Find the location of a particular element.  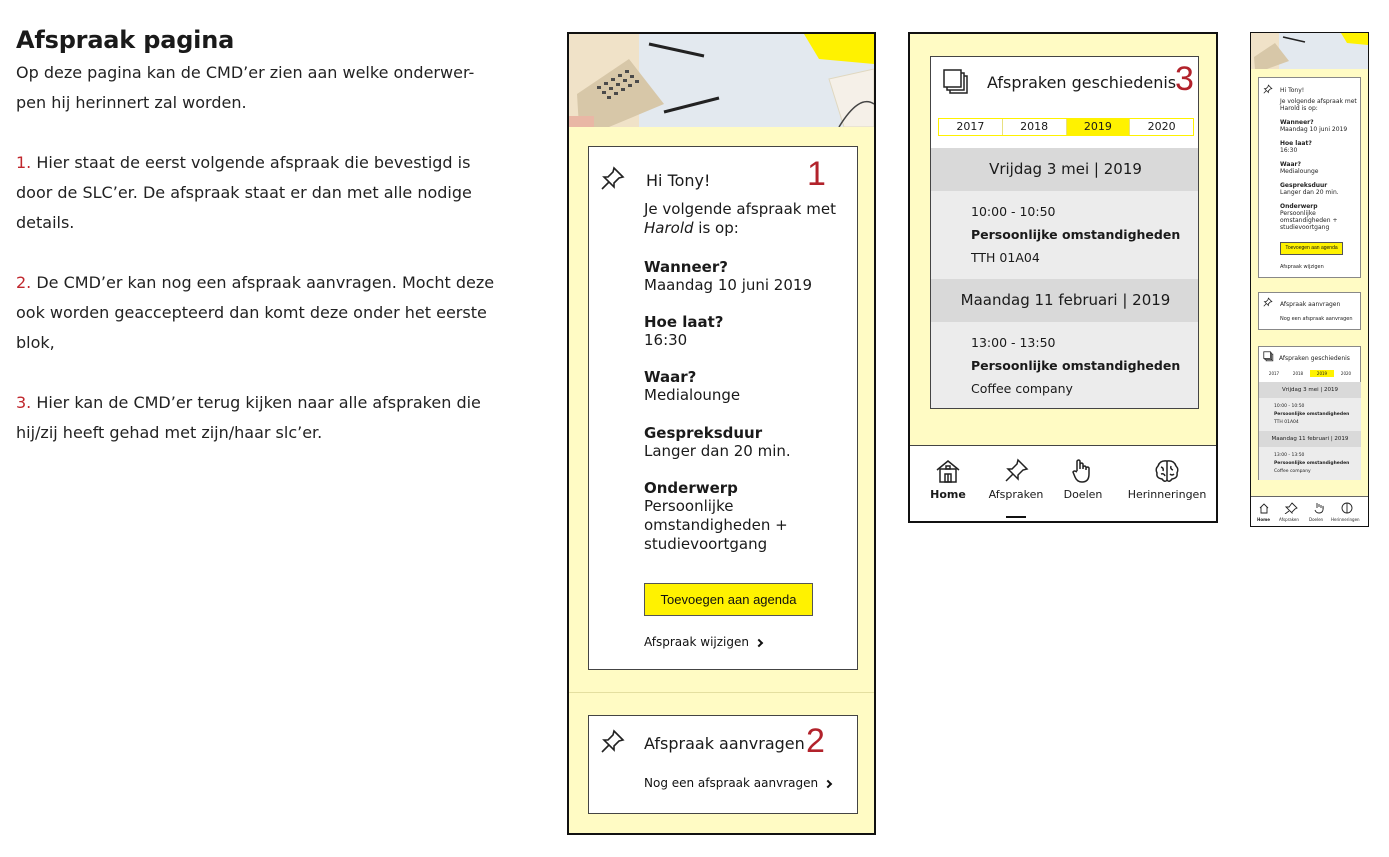

callout-number-1: 1 is located at coordinates (816, 174).